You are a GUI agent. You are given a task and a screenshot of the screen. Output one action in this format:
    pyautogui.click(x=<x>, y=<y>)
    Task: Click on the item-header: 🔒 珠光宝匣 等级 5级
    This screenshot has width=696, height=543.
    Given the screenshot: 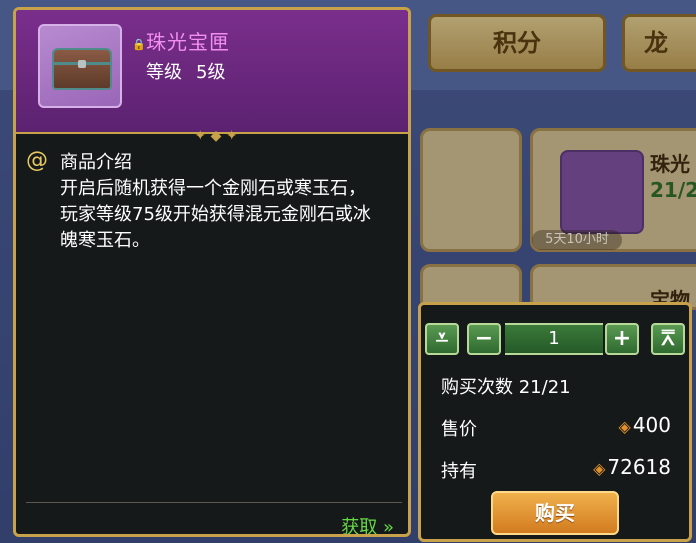 What is the action you would take?
    pyautogui.click(x=212, y=72)
    